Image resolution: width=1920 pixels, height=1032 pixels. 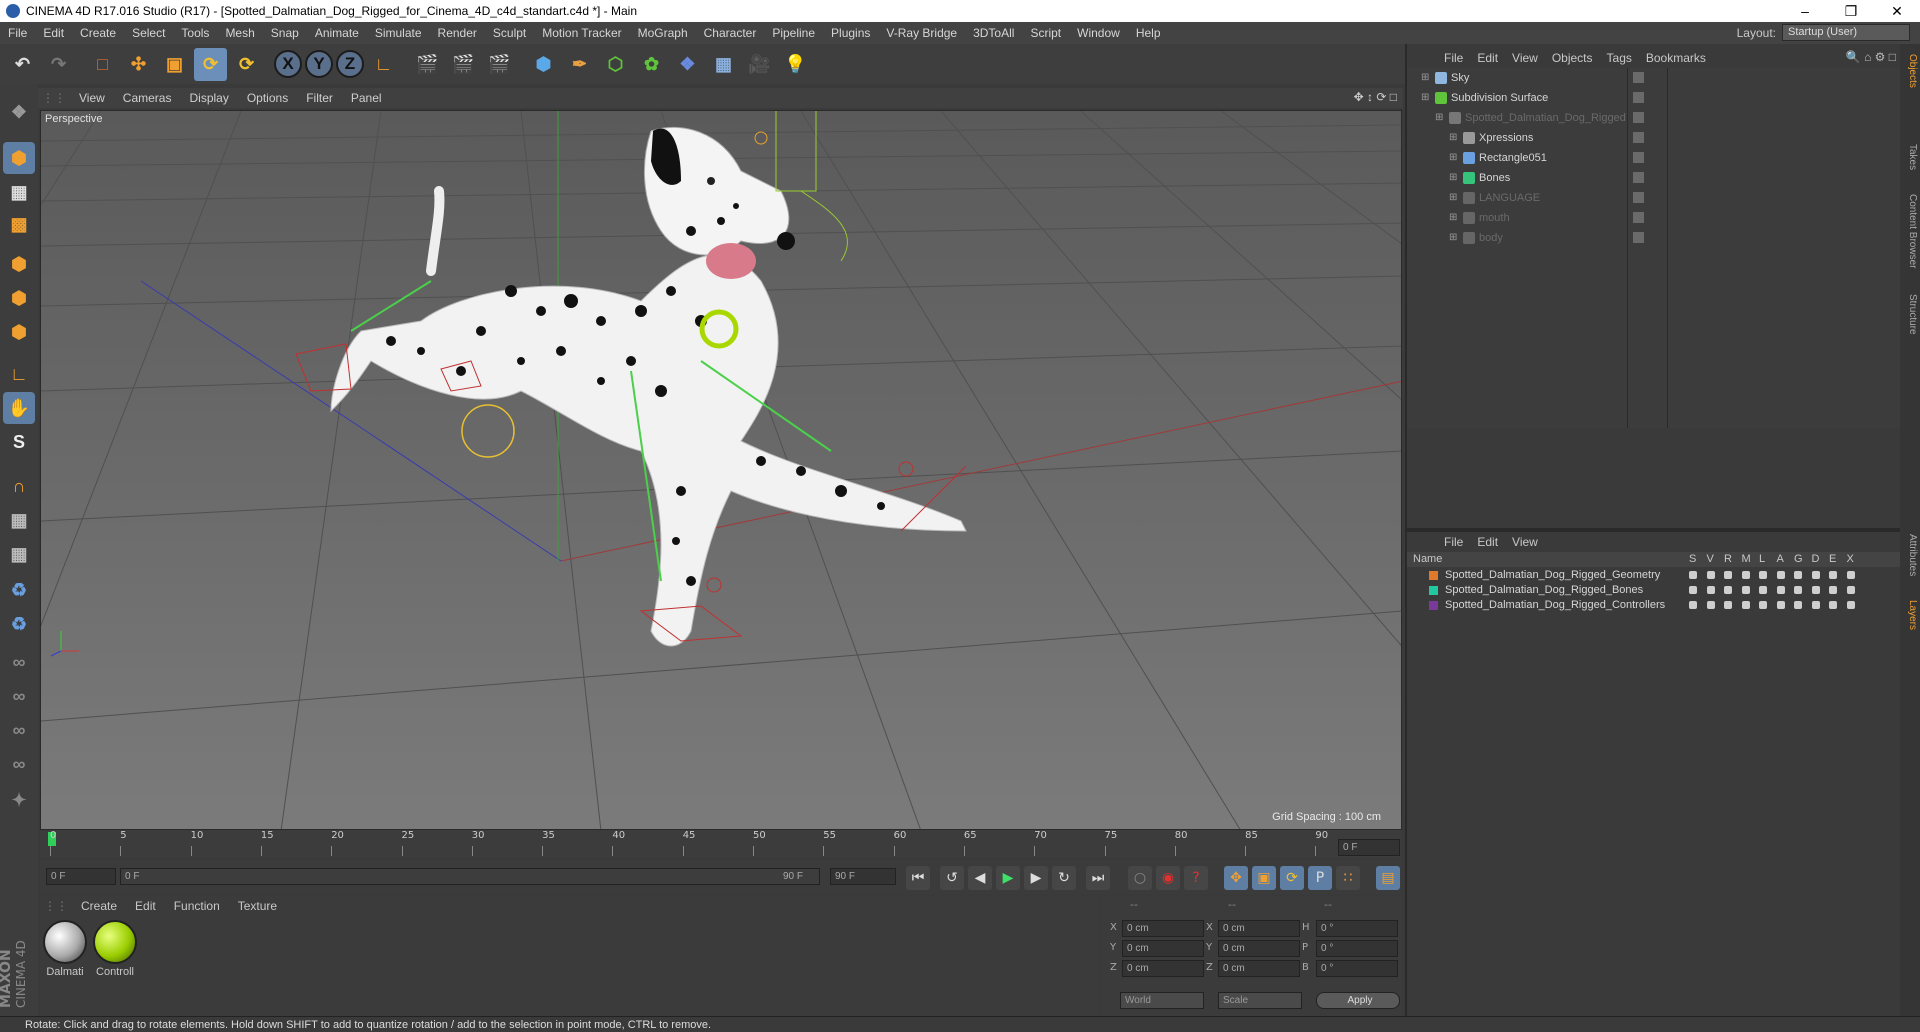 What do you see at coordinates (1036, 878) in the screenshot?
I see `next-frame-icon: ▶` at bounding box center [1036, 878].